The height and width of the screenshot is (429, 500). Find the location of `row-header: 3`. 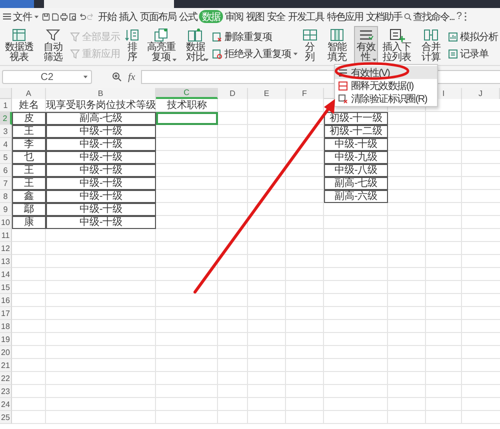

row-header: 3 is located at coordinates (6, 131).